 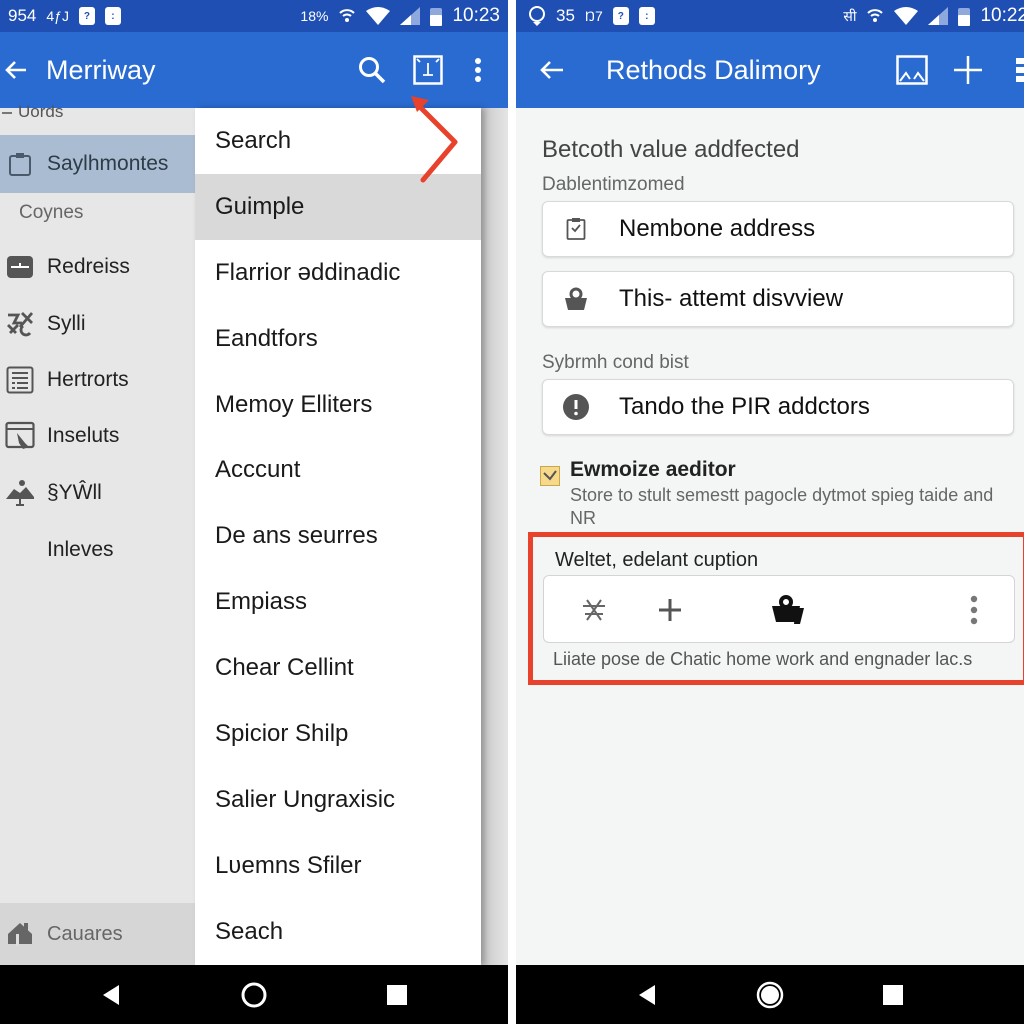 I want to click on search-button, so click(x=372, y=70).